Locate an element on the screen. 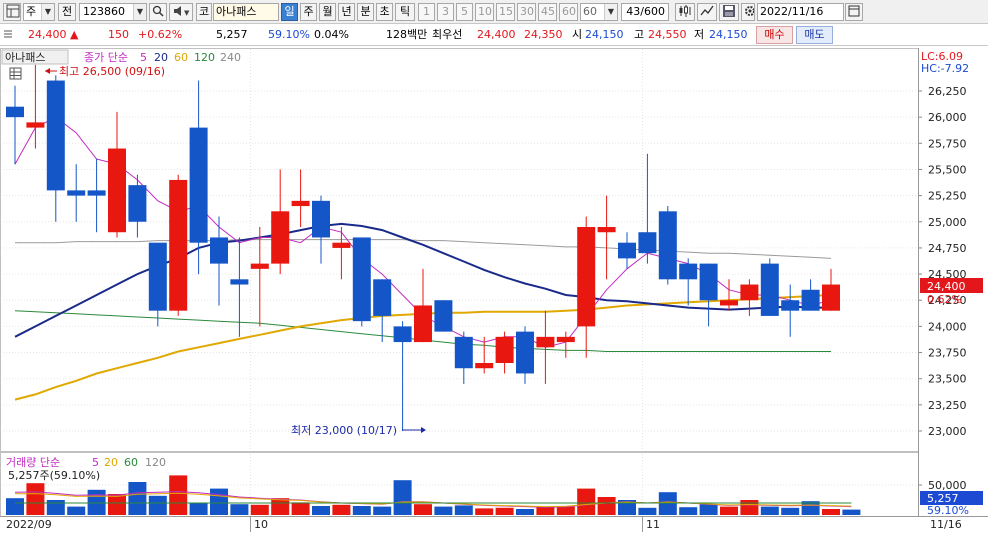 The width and height of the screenshot is (988, 537). tab-month: 월 is located at coordinates (327, 12).